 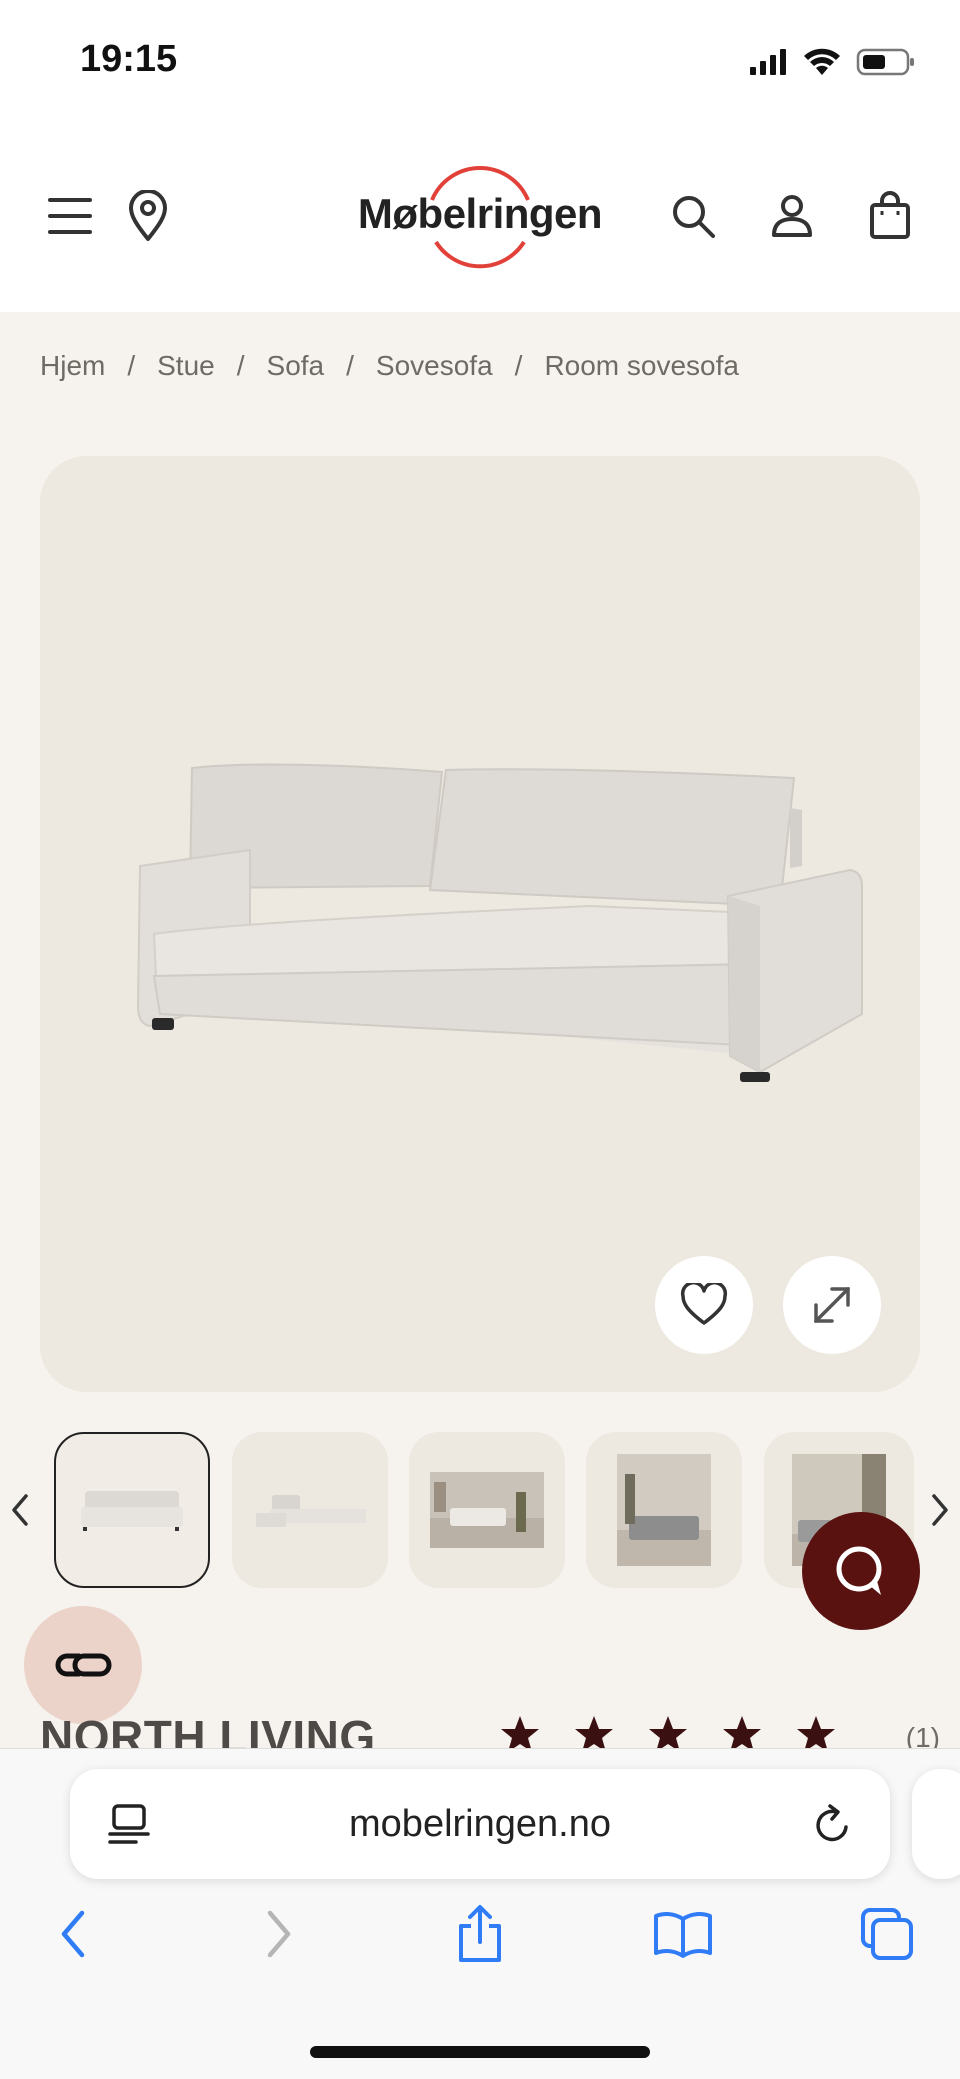 I want to click on product-brand: NORTH LIVING, so click(x=208, y=1729).